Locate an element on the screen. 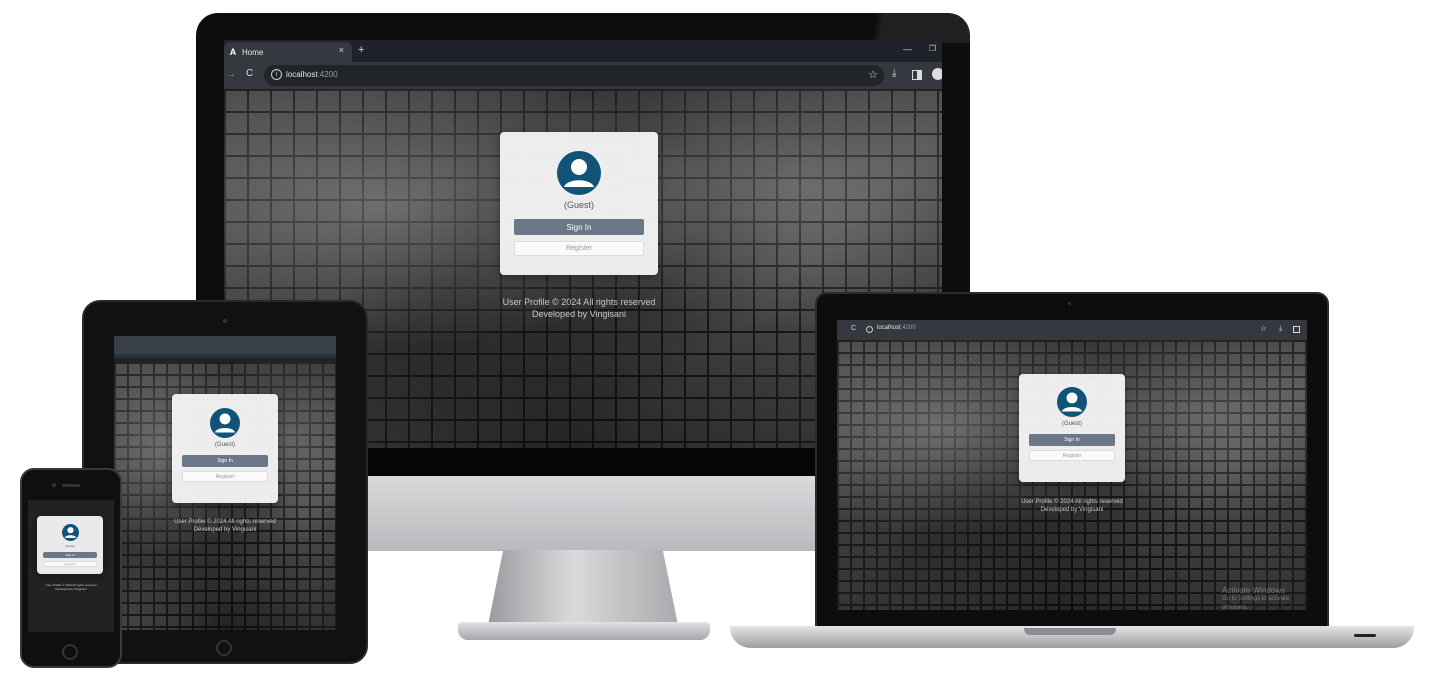  minimize-icon: — is located at coordinates (907, 49).